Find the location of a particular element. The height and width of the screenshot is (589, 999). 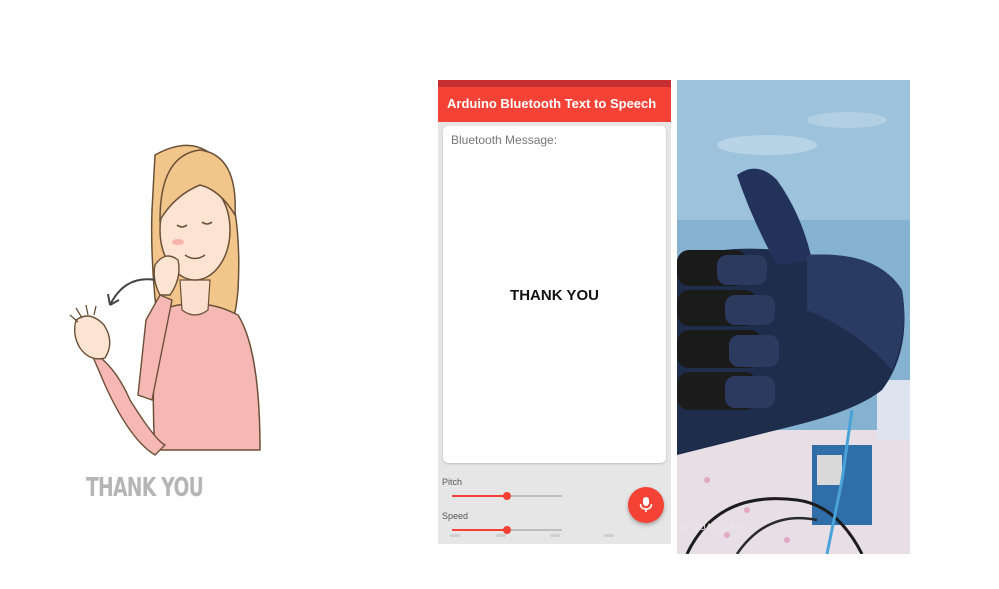

app-bar: Arduino Bluetooth Text to Speech is located at coordinates (554, 104).